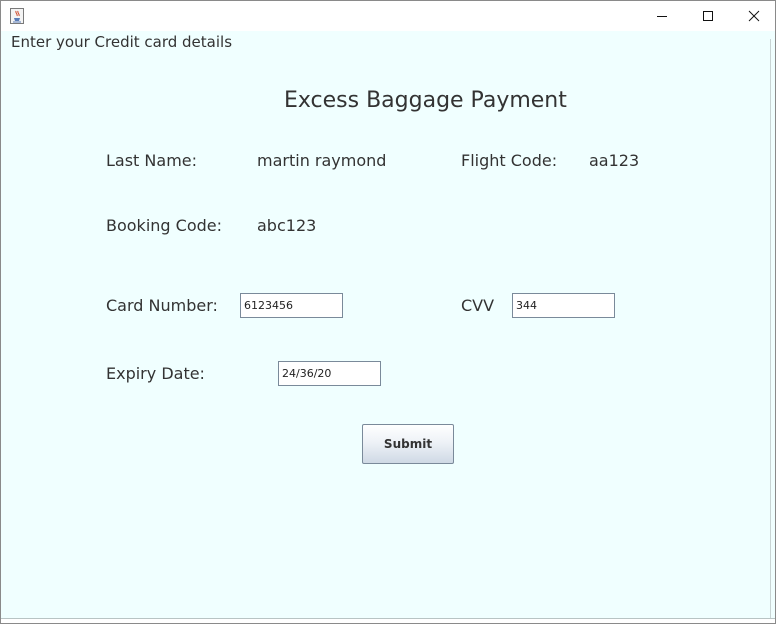 This screenshot has height=624, width=776. Describe the element at coordinates (662, 16) in the screenshot. I see `minimize-icon` at that location.